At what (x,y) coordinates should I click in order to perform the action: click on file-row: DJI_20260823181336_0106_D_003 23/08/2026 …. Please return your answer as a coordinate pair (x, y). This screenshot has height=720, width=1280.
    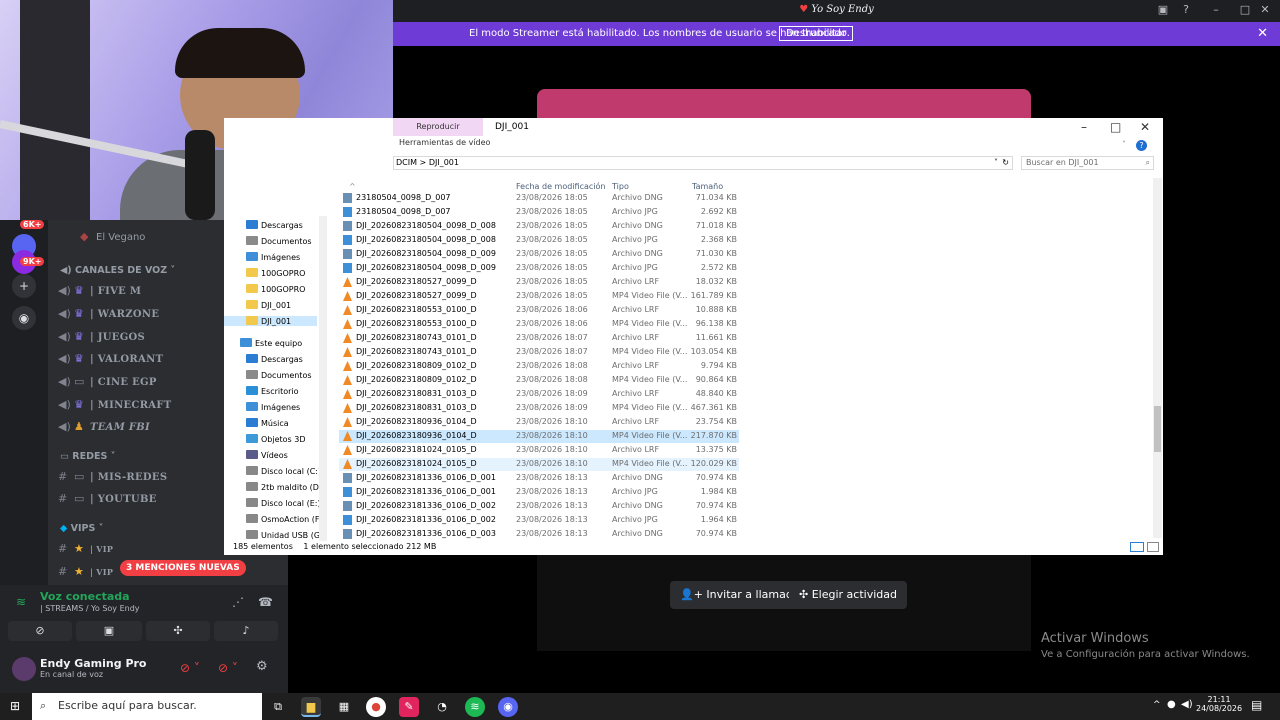
    Looking at the image, I should click on (539, 534).